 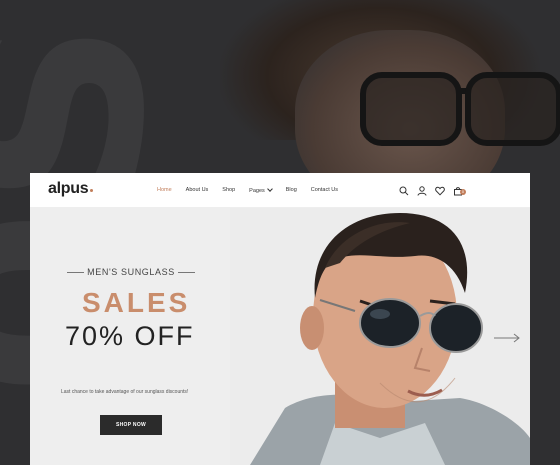 I want to click on divider-line-left, so click(x=75, y=272).